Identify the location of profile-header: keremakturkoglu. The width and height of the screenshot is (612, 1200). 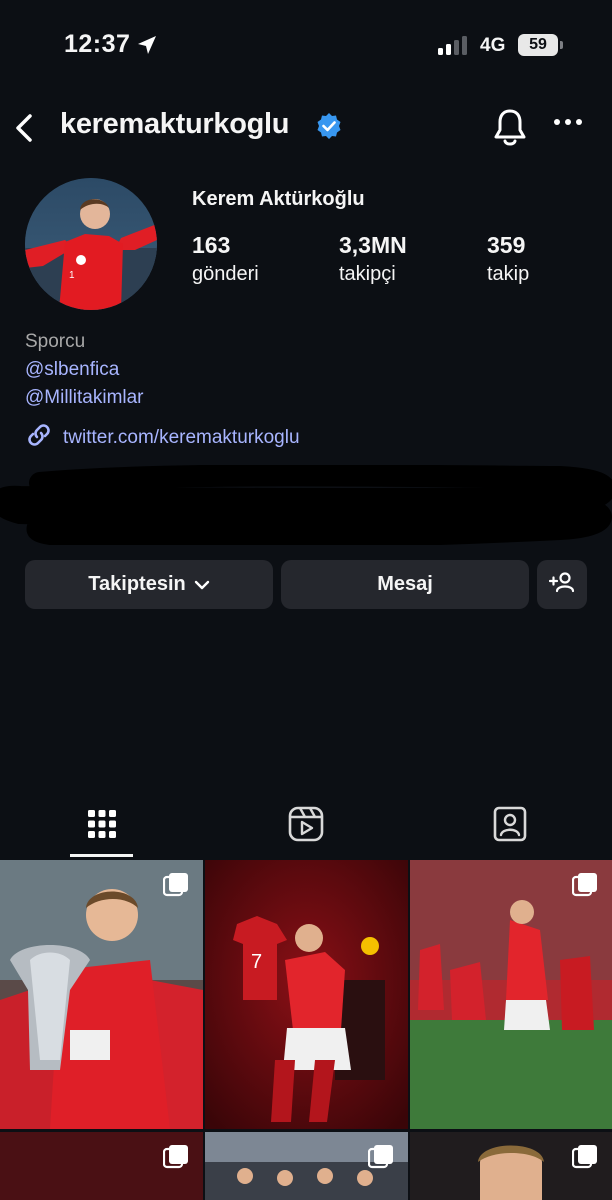
(306, 128).